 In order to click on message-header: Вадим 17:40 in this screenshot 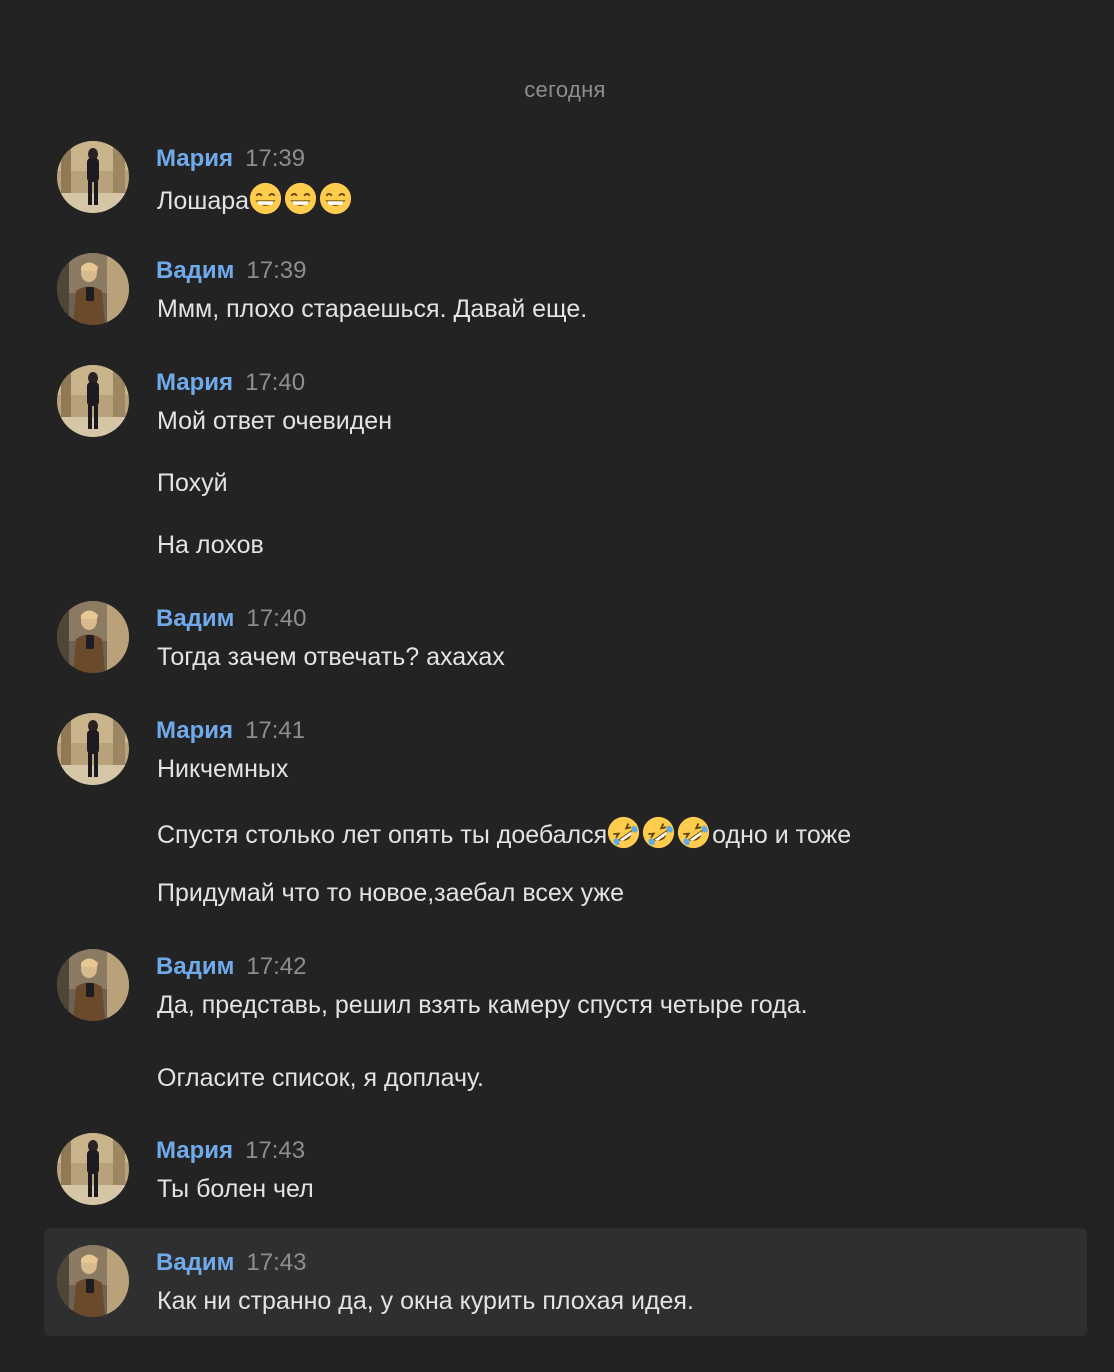, I will do `click(231, 619)`.